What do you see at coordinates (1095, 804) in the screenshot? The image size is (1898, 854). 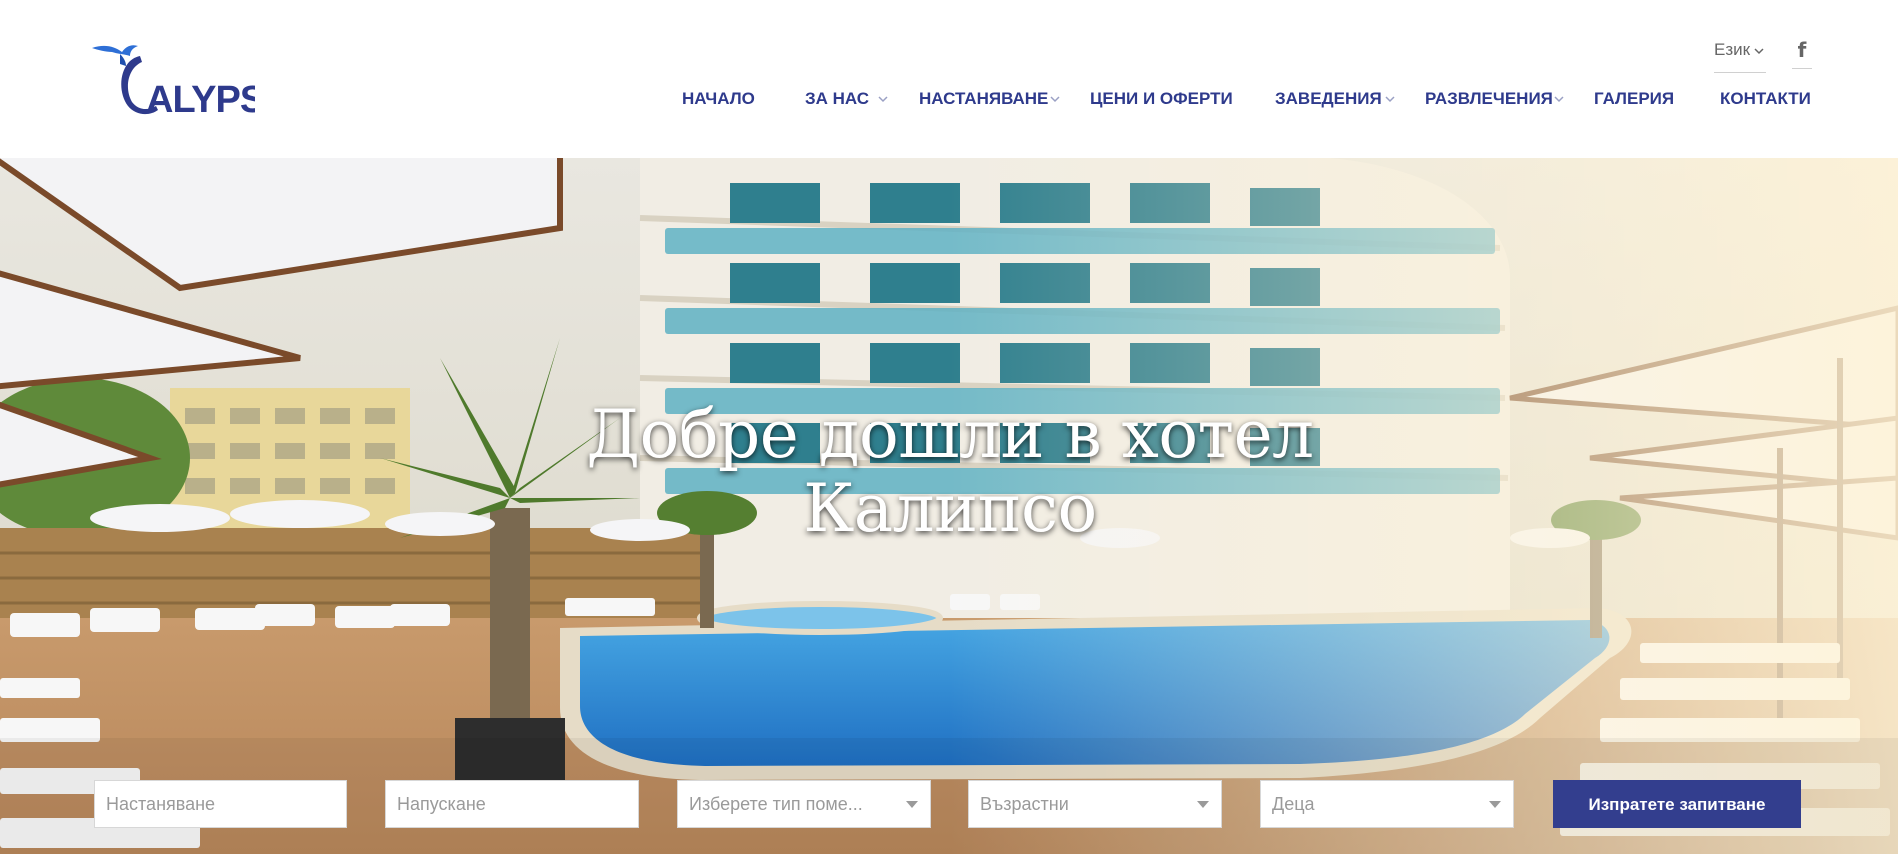 I see `adults-select: Възрастни` at bounding box center [1095, 804].